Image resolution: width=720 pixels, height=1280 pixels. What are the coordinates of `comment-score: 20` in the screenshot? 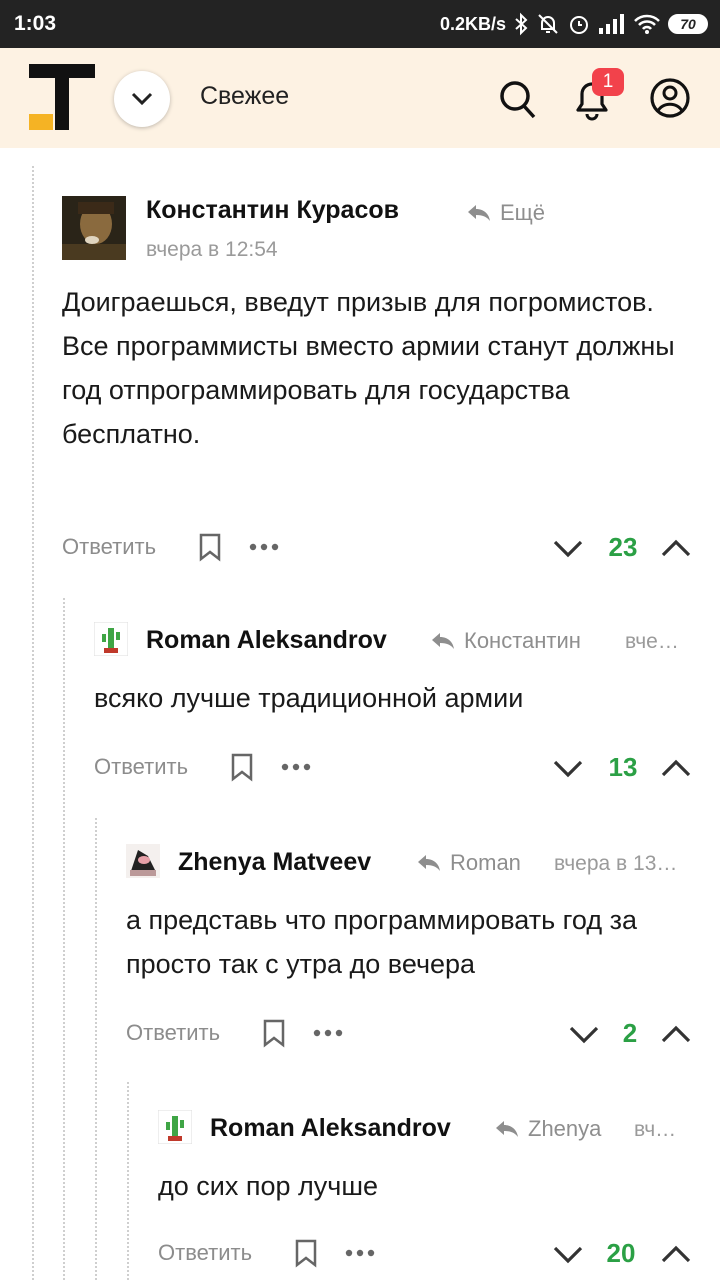 It's located at (621, 1253).